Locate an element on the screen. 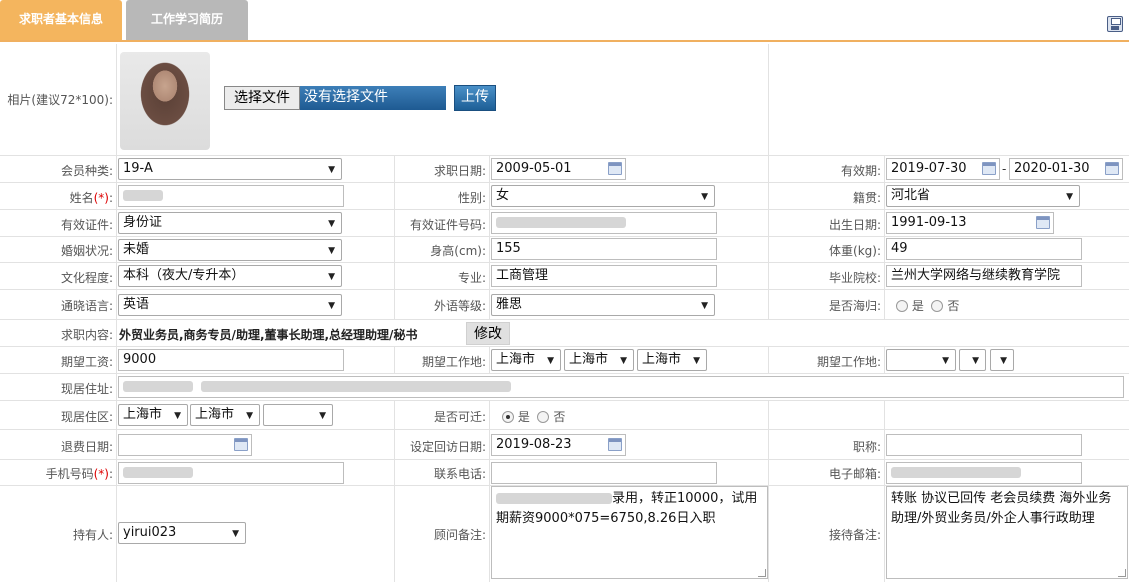 This screenshot has height=582, width=1129. work-place-2-district-select: ▼ is located at coordinates (1002, 360).